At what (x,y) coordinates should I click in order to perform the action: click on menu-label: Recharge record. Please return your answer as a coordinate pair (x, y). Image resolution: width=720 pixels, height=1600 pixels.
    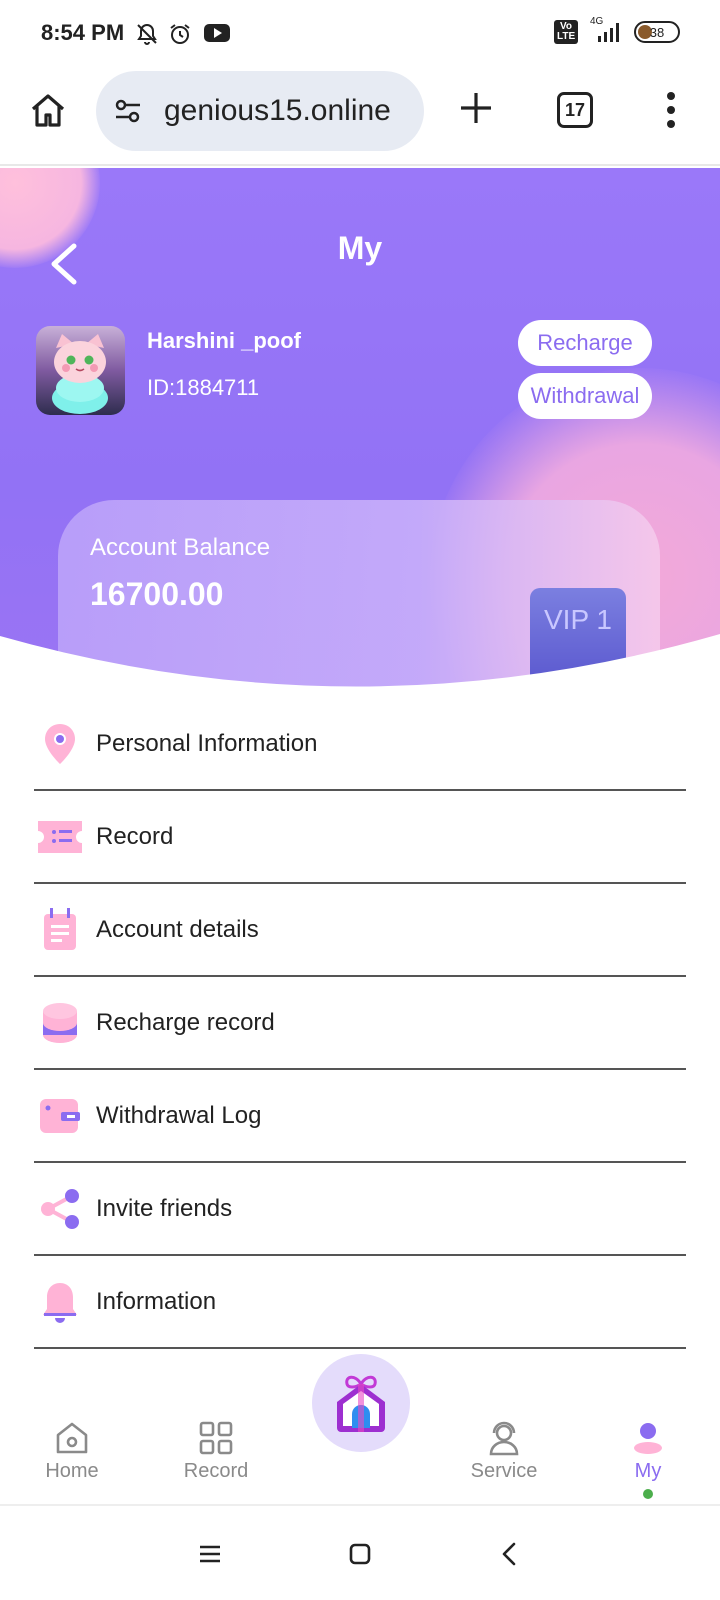
    Looking at the image, I should click on (185, 1022).